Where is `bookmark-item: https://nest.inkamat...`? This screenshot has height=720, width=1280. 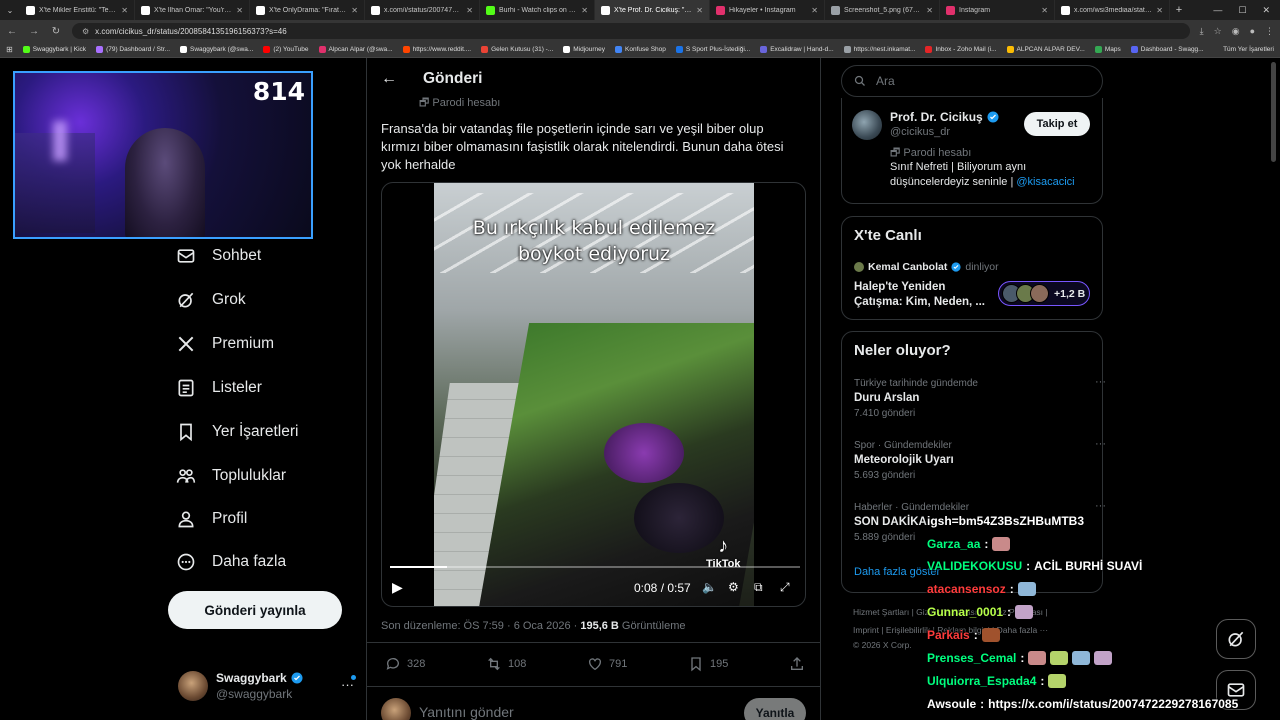
bookmark-item: https://nest.inkamat... is located at coordinates (879, 49).